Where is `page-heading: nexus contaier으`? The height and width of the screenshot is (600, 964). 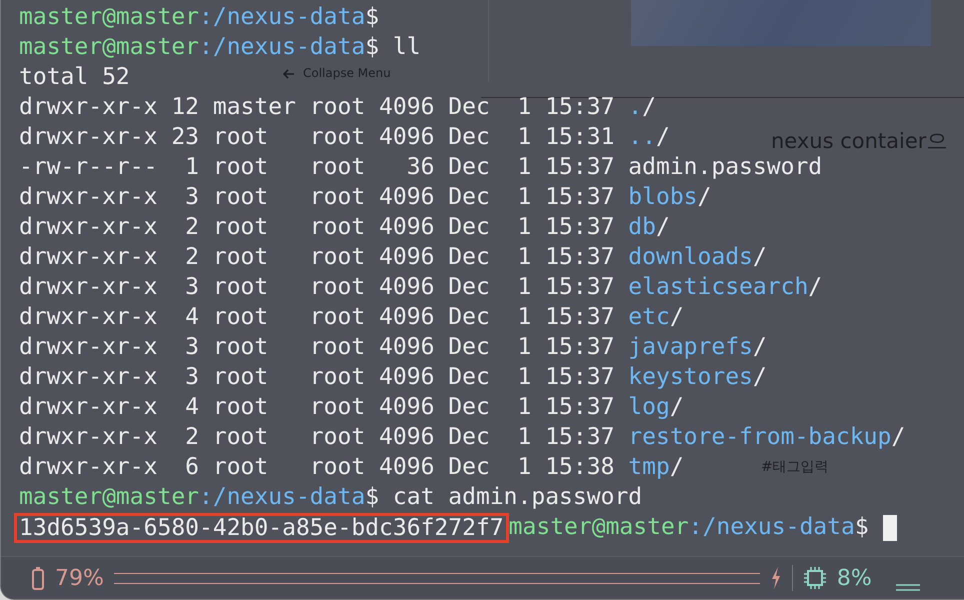
page-heading: nexus contaier으 is located at coordinates (859, 141).